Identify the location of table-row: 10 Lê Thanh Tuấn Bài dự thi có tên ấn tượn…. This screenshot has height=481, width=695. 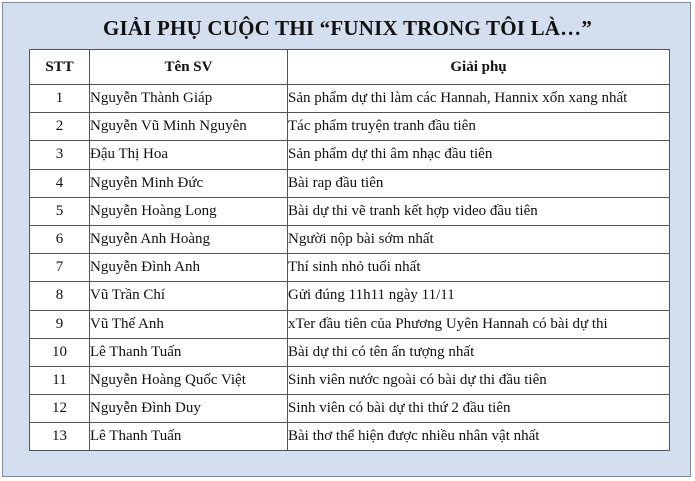
(349, 352).